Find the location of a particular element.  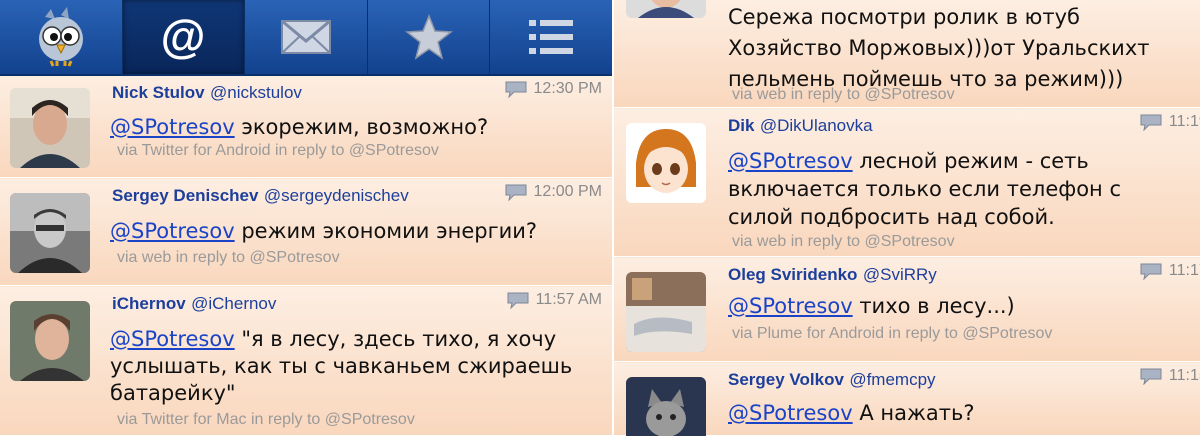

author-line: Nick Stulov @nickstulov is located at coordinates (207, 93).